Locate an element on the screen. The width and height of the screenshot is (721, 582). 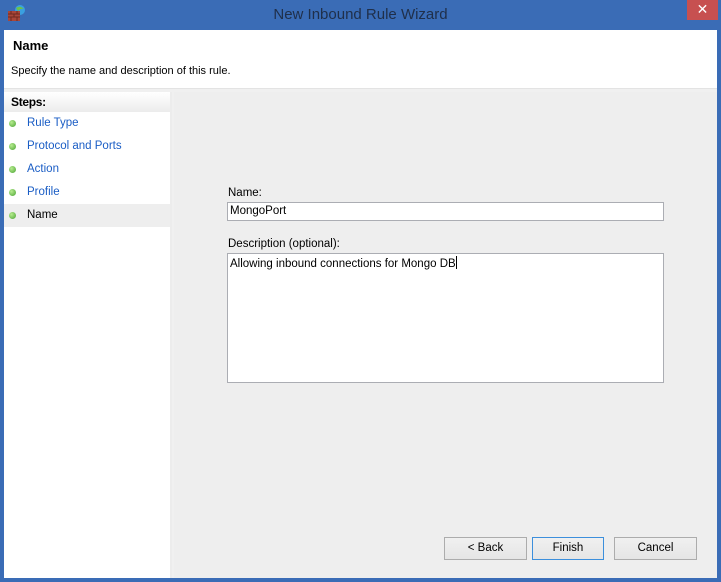
close-icon: ✕ is located at coordinates (702, 9).